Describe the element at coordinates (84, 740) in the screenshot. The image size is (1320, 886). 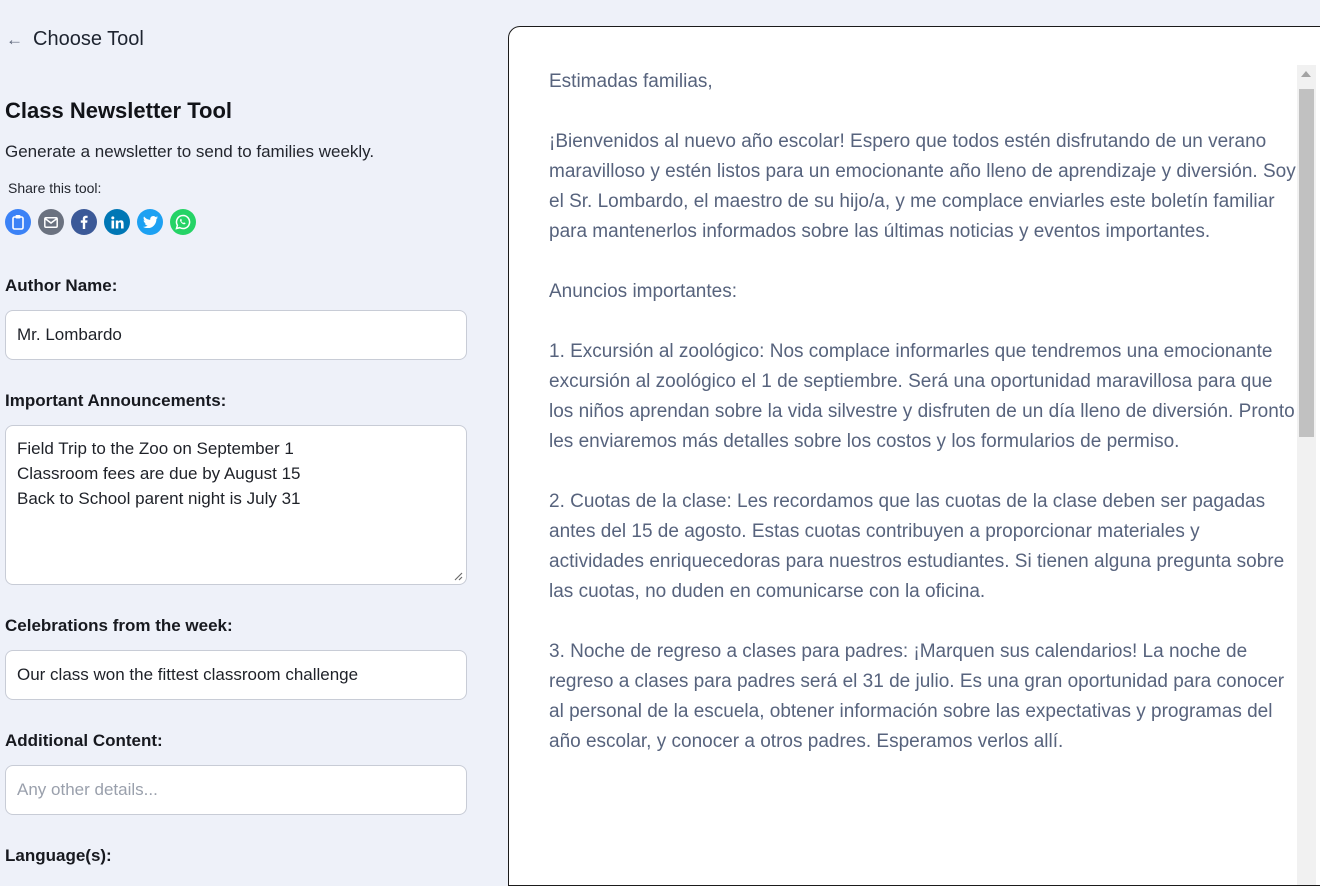
I see `additional-content-label: Additional Content:` at that location.